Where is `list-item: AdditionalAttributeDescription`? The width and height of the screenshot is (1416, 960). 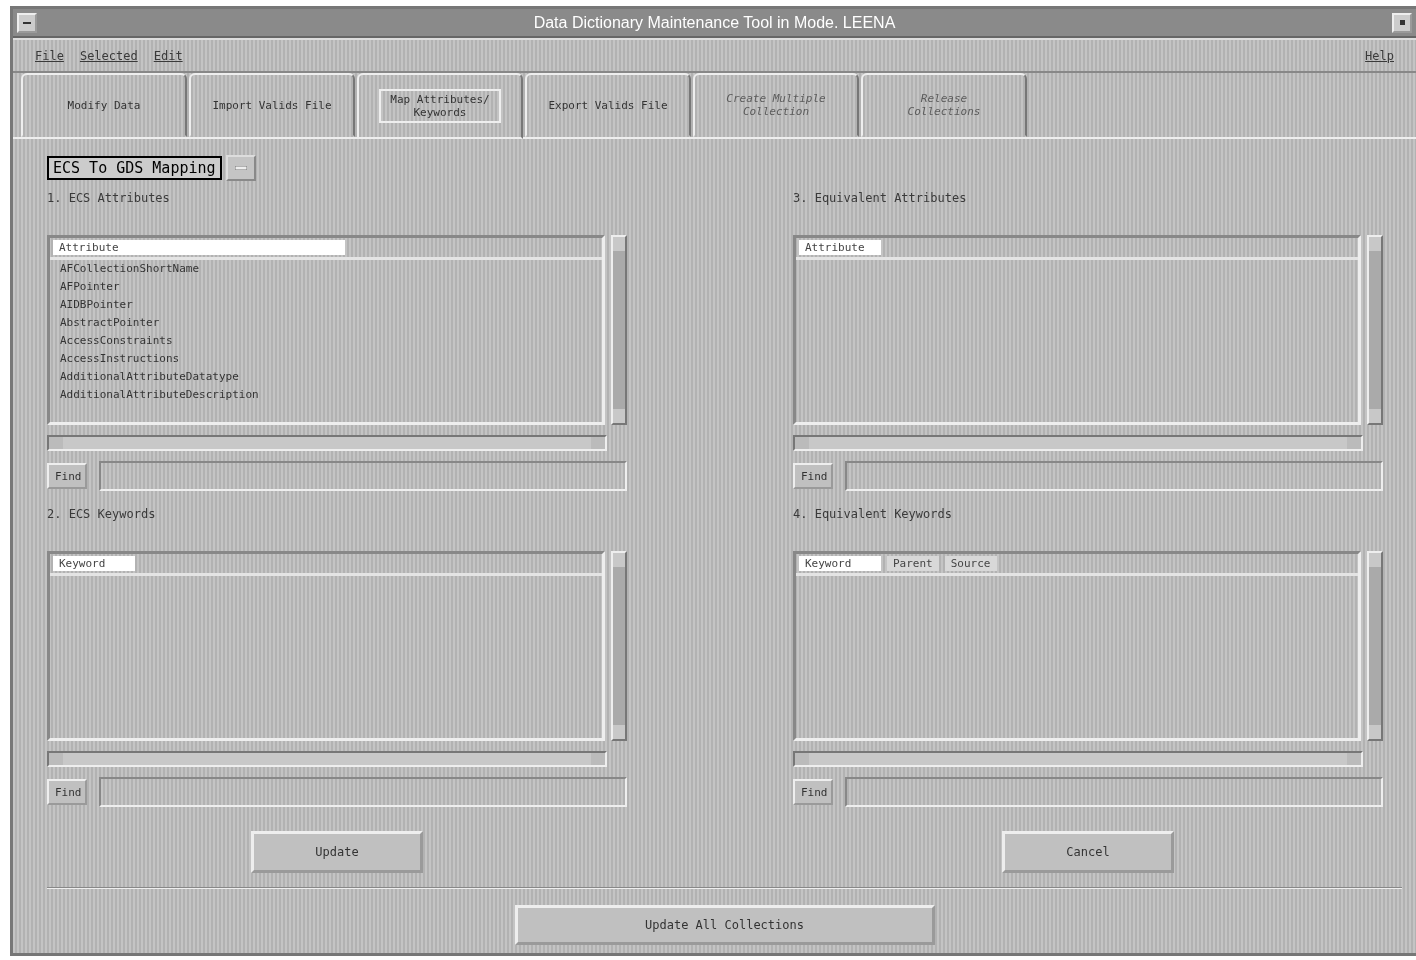
list-item: AdditionalAttributeDescription is located at coordinates (326, 395).